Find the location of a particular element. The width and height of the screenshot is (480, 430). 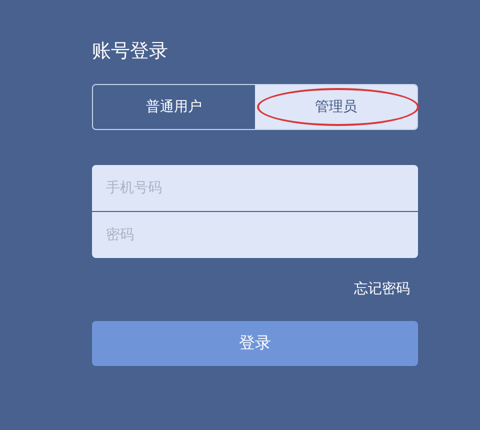

user-type-tab: 管理员 is located at coordinates (336, 107).